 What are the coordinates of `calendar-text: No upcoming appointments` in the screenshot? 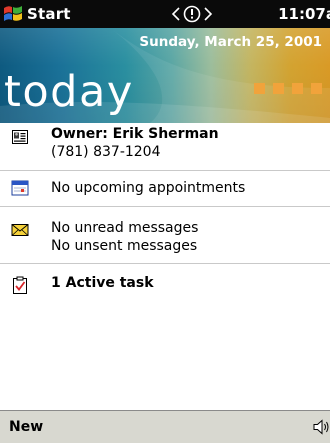 It's located at (148, 188).